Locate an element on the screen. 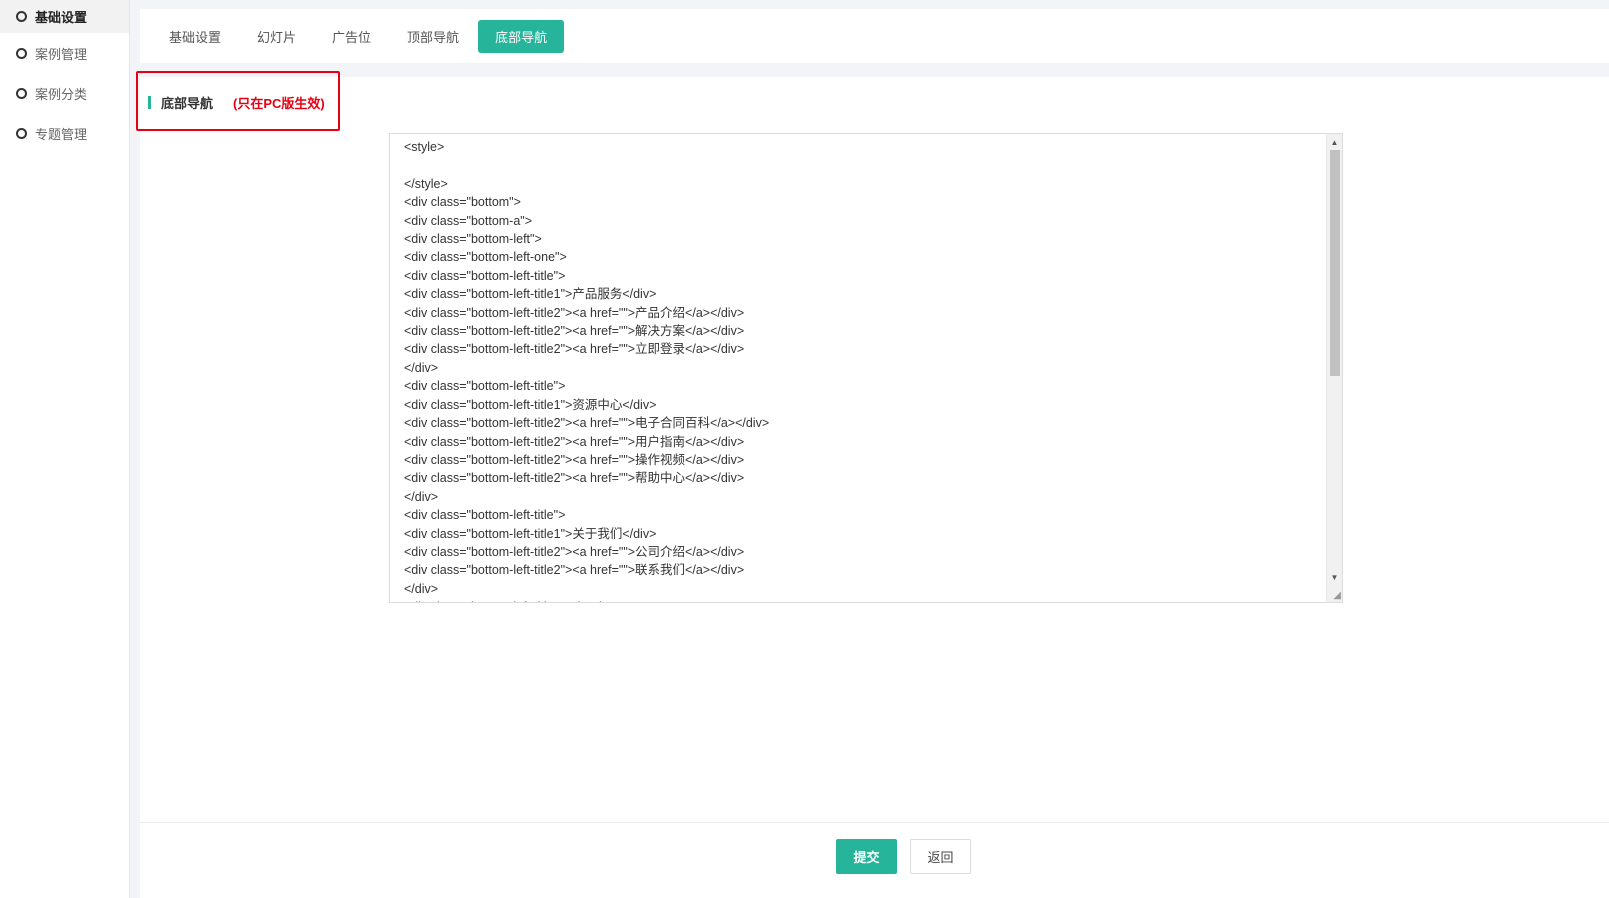  sidebar-item-topic-management: 专题管理 is located at coordinates (64, 133).